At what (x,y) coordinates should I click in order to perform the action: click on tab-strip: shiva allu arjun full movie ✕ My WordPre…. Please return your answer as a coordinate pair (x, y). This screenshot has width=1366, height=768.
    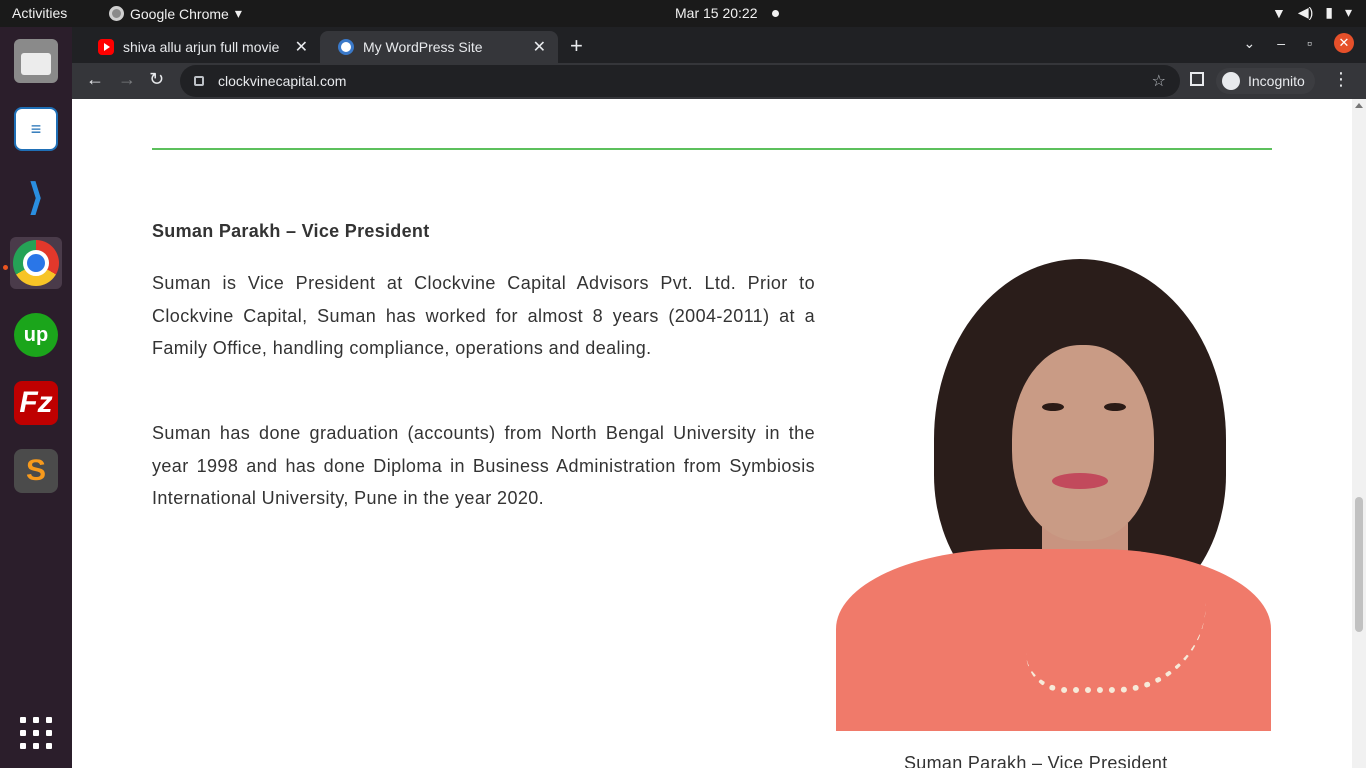
    Looking at the image, I should click on (719, 45).